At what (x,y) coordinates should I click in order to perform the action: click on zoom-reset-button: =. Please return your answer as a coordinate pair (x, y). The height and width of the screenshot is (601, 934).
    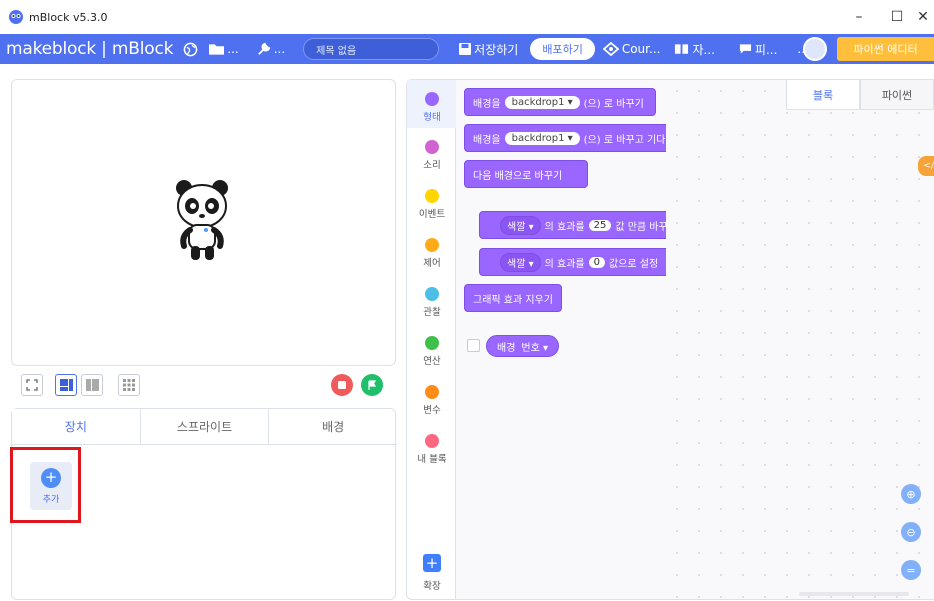
    Looking at the image, I should click on (911, 570).